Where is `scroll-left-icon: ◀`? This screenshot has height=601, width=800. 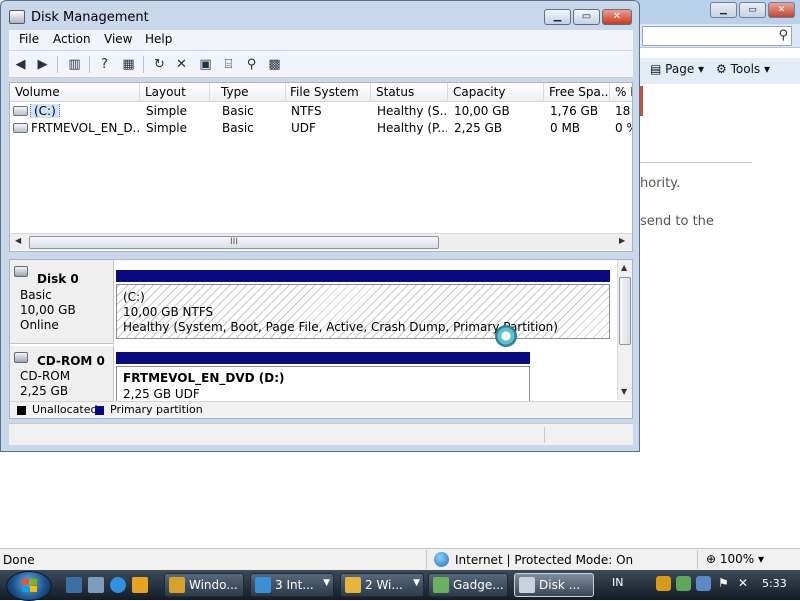 scroll-left-icon: ◀ is located at coordinates (18, 240).